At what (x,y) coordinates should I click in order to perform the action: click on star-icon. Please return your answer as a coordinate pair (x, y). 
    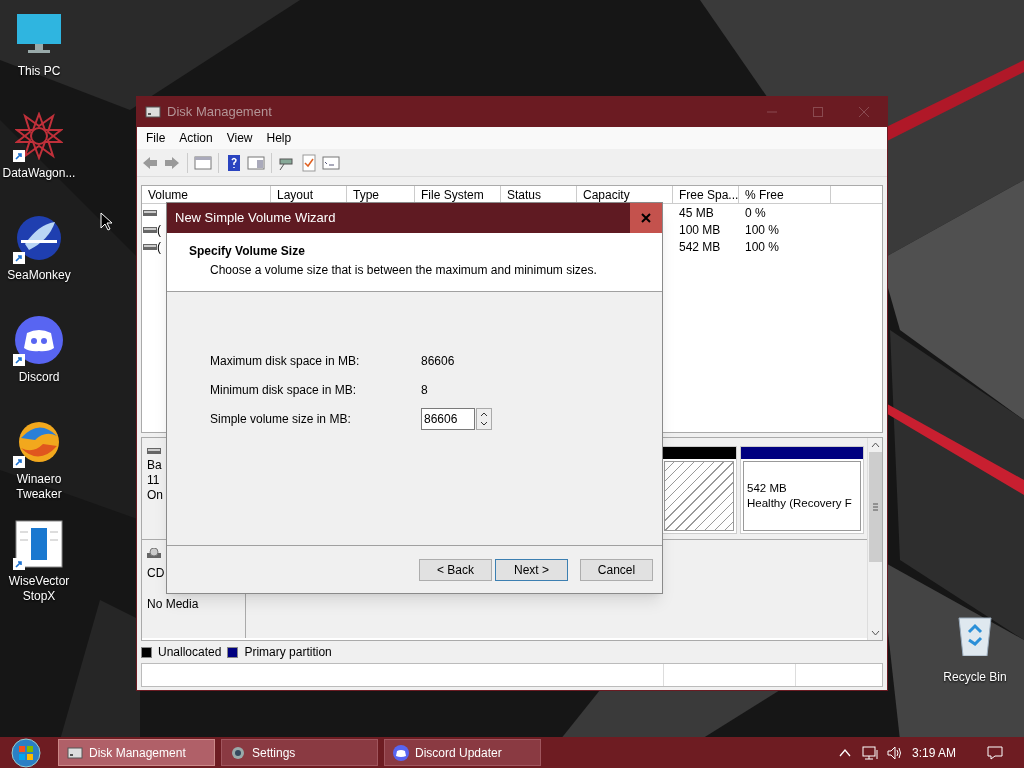
    Looking at the image, I should click on (39, 136).